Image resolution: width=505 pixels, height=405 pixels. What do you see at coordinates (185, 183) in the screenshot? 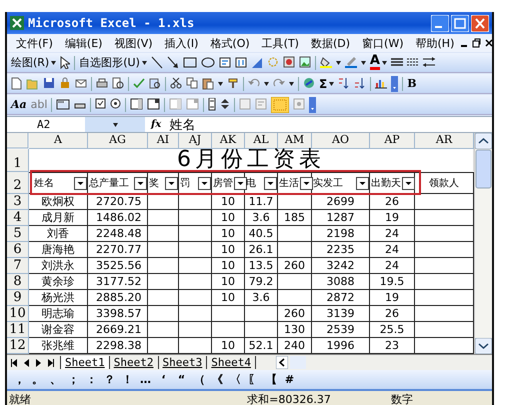
I see `column-title: 罚` at bounding box center [185, 183].